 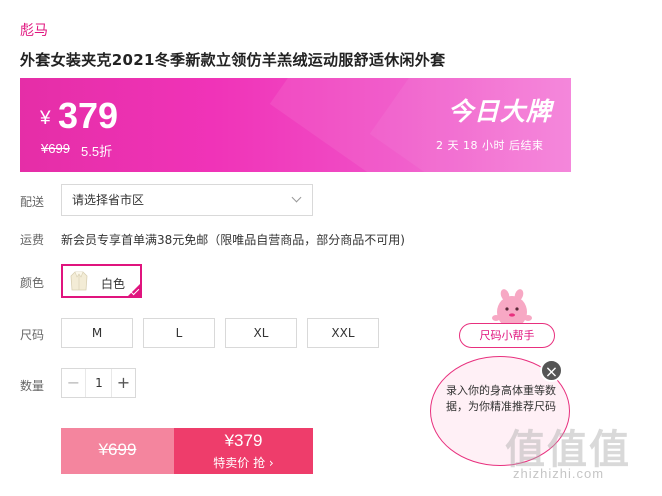 I want to click on color-option-white: 白色, so click(x=101, y=281).